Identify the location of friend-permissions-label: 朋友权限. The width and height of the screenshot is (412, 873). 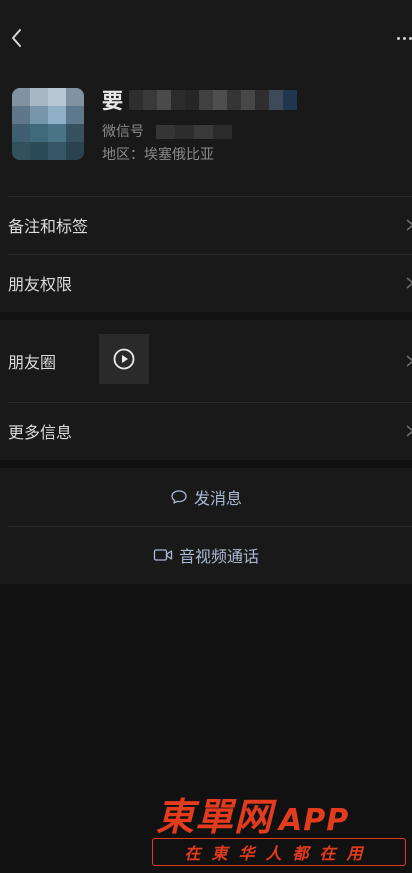
(40, 284).